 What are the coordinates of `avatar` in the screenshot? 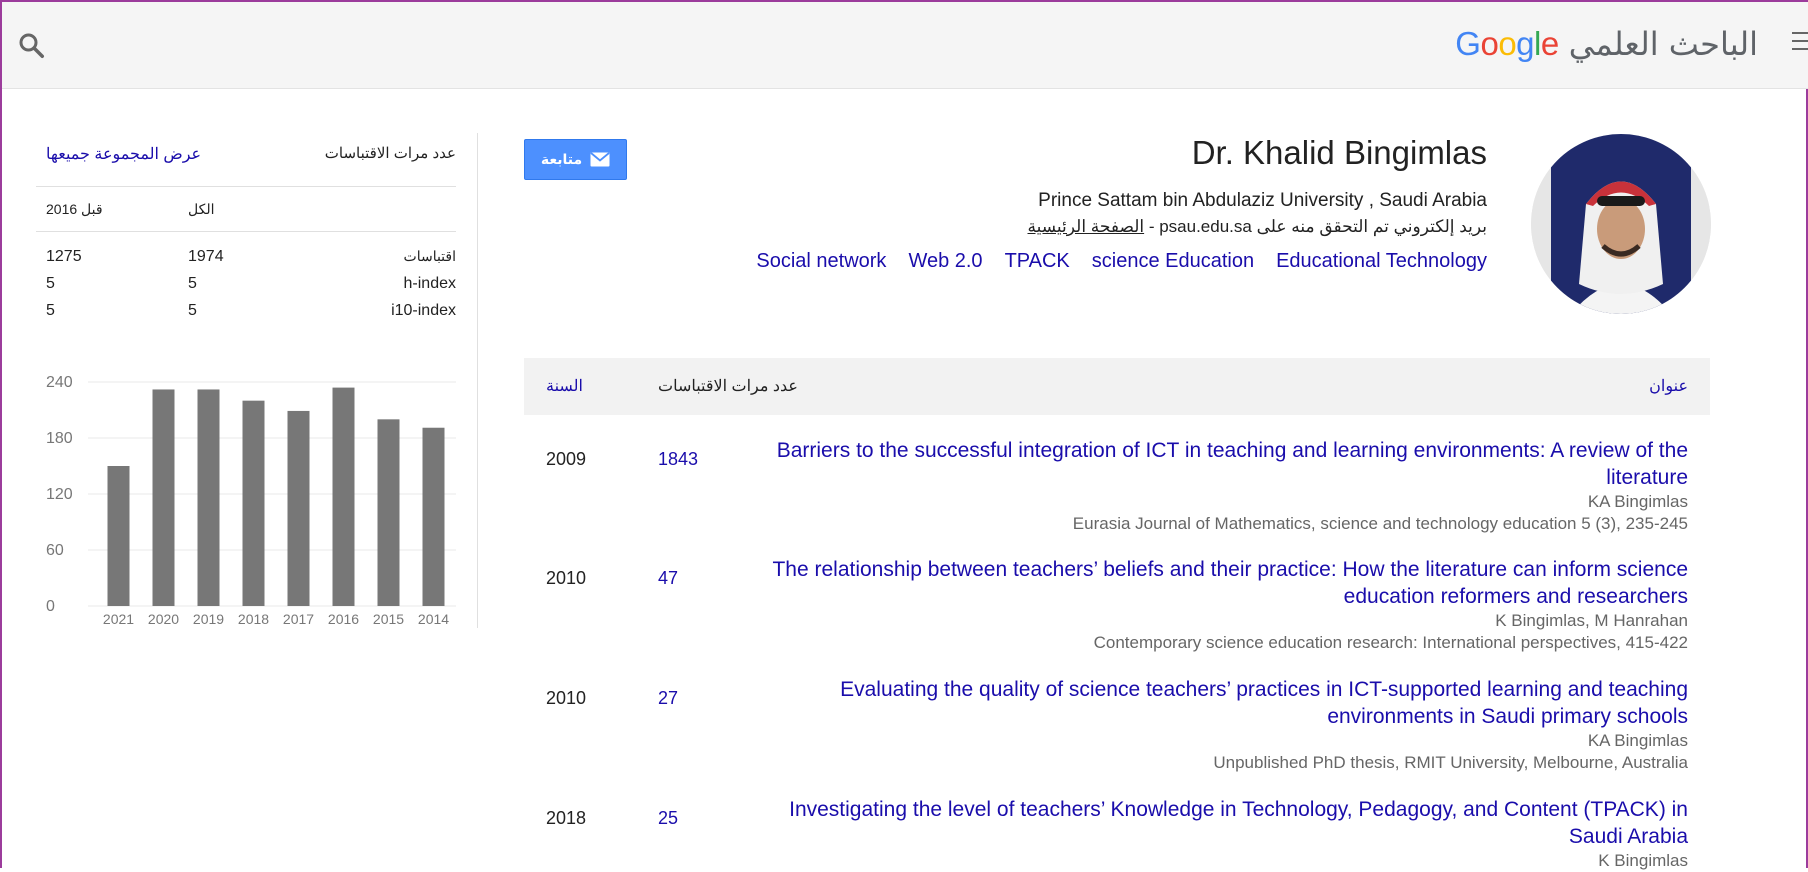 It's located at (1621, 224).